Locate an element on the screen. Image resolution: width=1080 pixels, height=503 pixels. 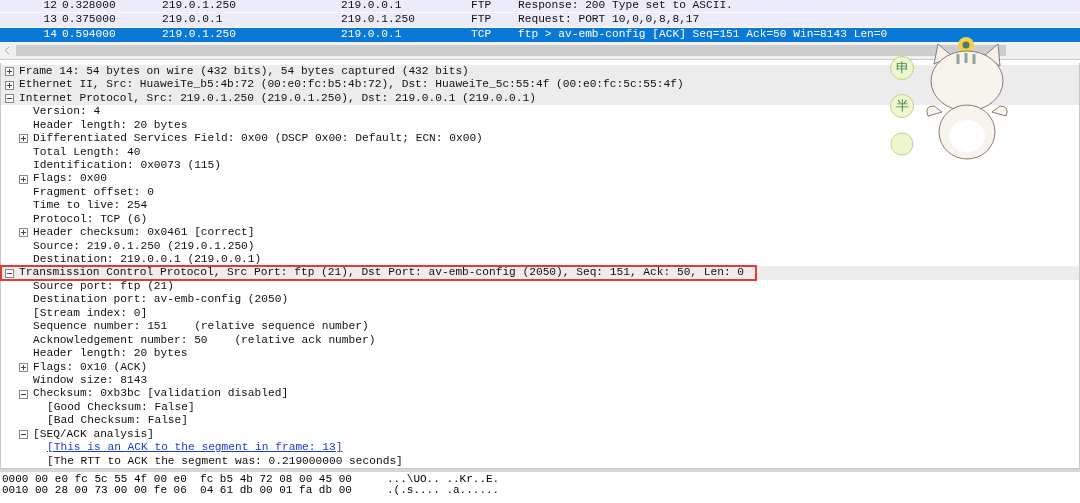
tree-item: Flags: 0x10 (ACK) is located at coordinates (90, 367).